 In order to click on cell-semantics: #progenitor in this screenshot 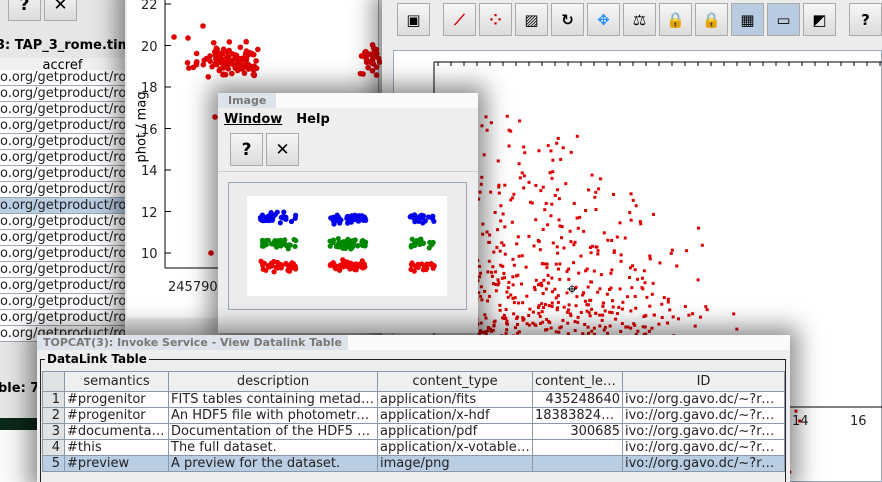, I will do `click(116, 399)`.